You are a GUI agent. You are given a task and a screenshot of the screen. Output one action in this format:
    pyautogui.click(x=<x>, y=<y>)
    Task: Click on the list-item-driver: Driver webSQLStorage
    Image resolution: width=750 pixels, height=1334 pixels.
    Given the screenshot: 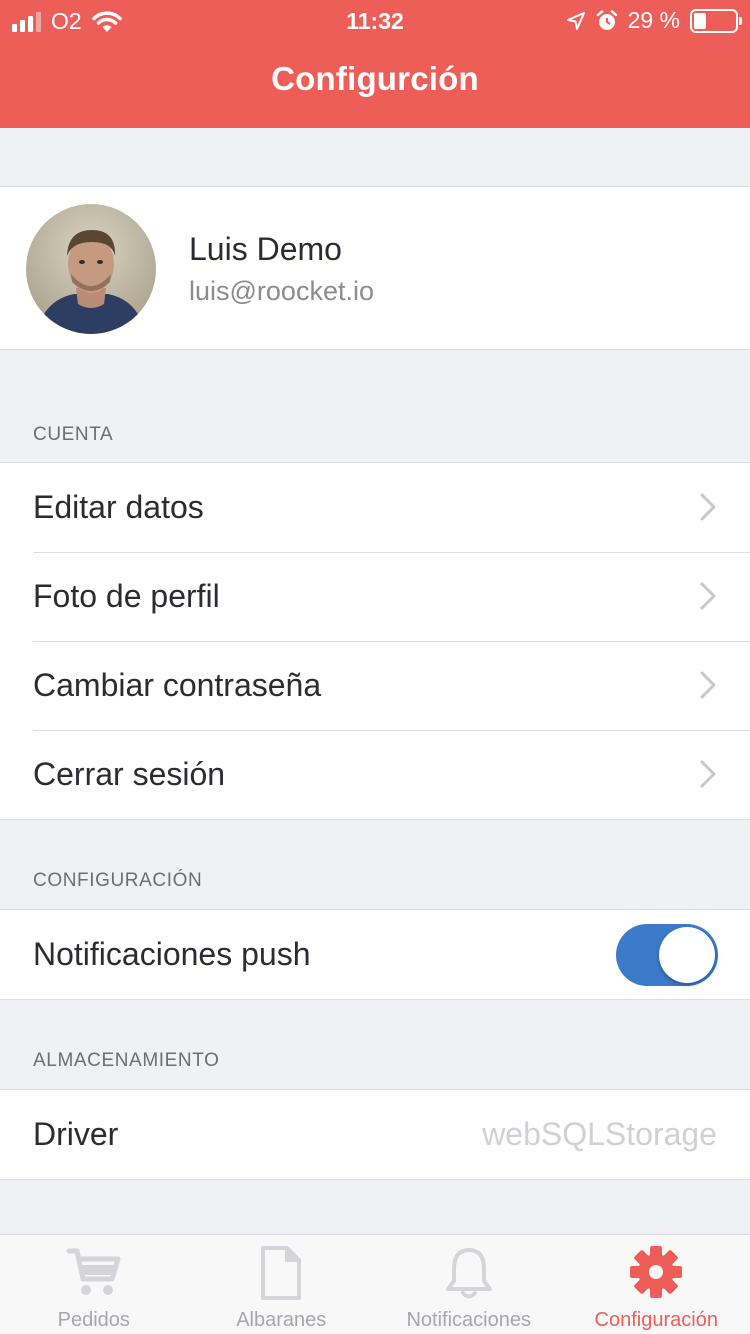 What is the action you would take?
    pyautogui.click(x=375, y=1134)
    